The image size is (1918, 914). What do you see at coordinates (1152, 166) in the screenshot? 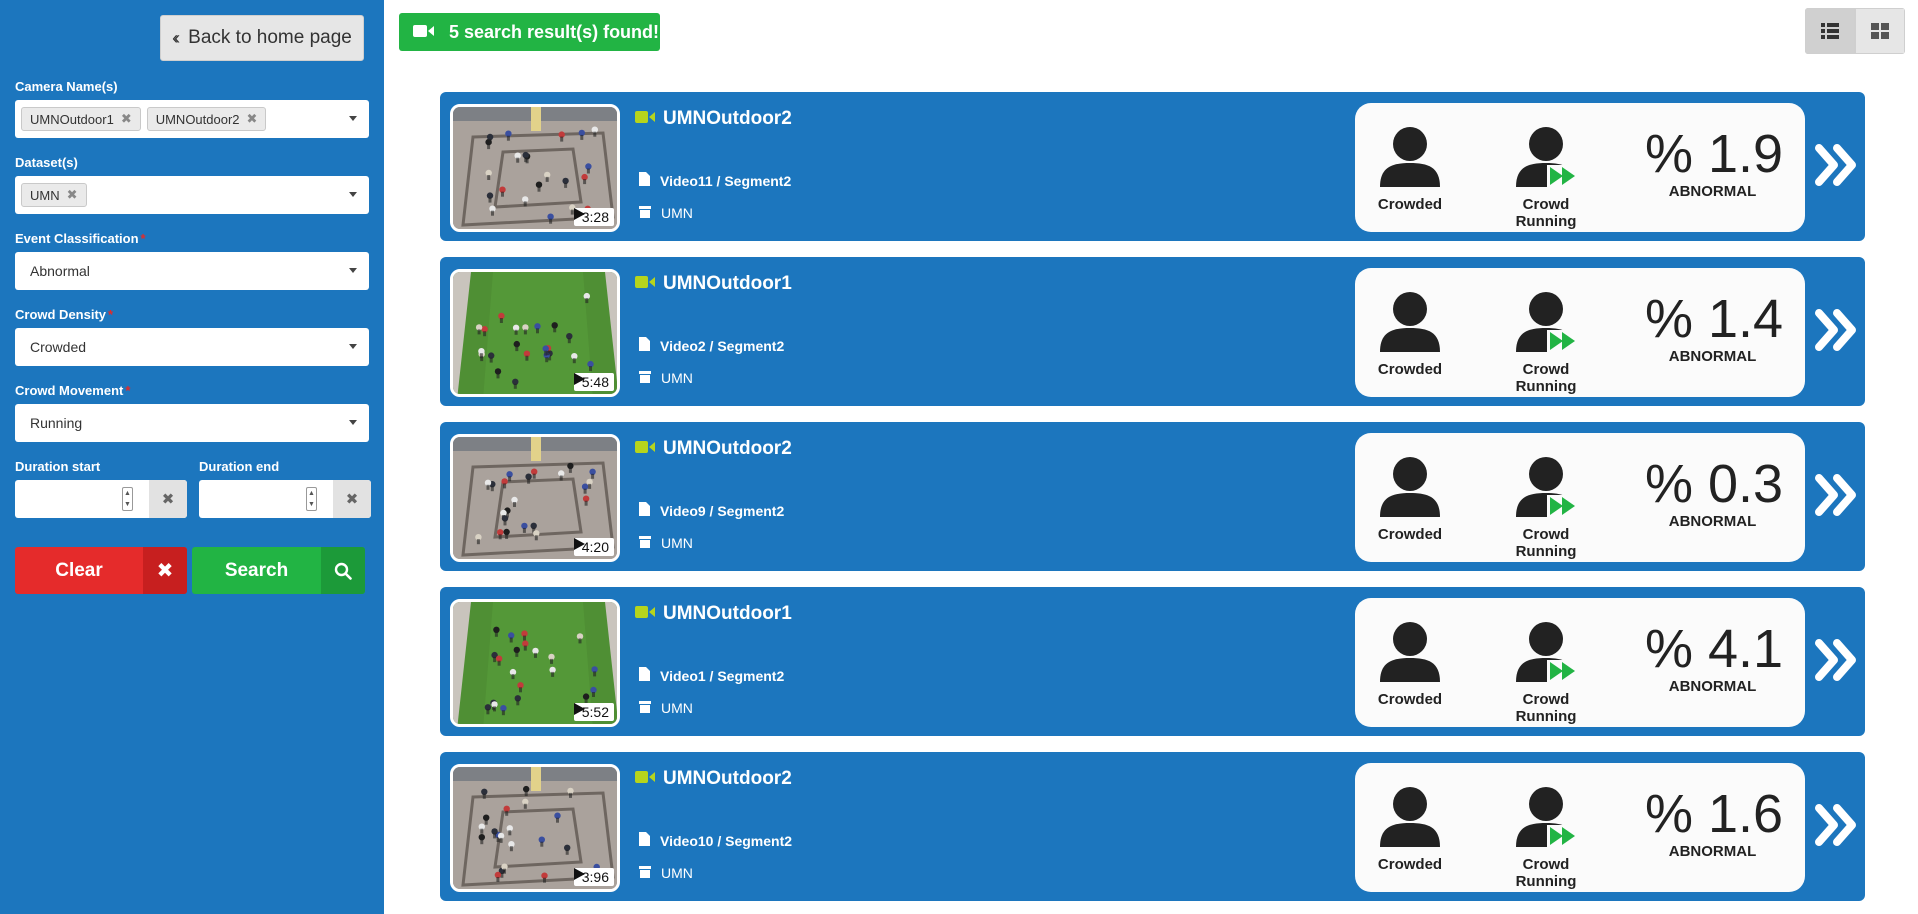
I see `result-card: 3:28 UMNOutdoor2 Video11 / Segment2 UMN` at bounding box center [1152, 166].